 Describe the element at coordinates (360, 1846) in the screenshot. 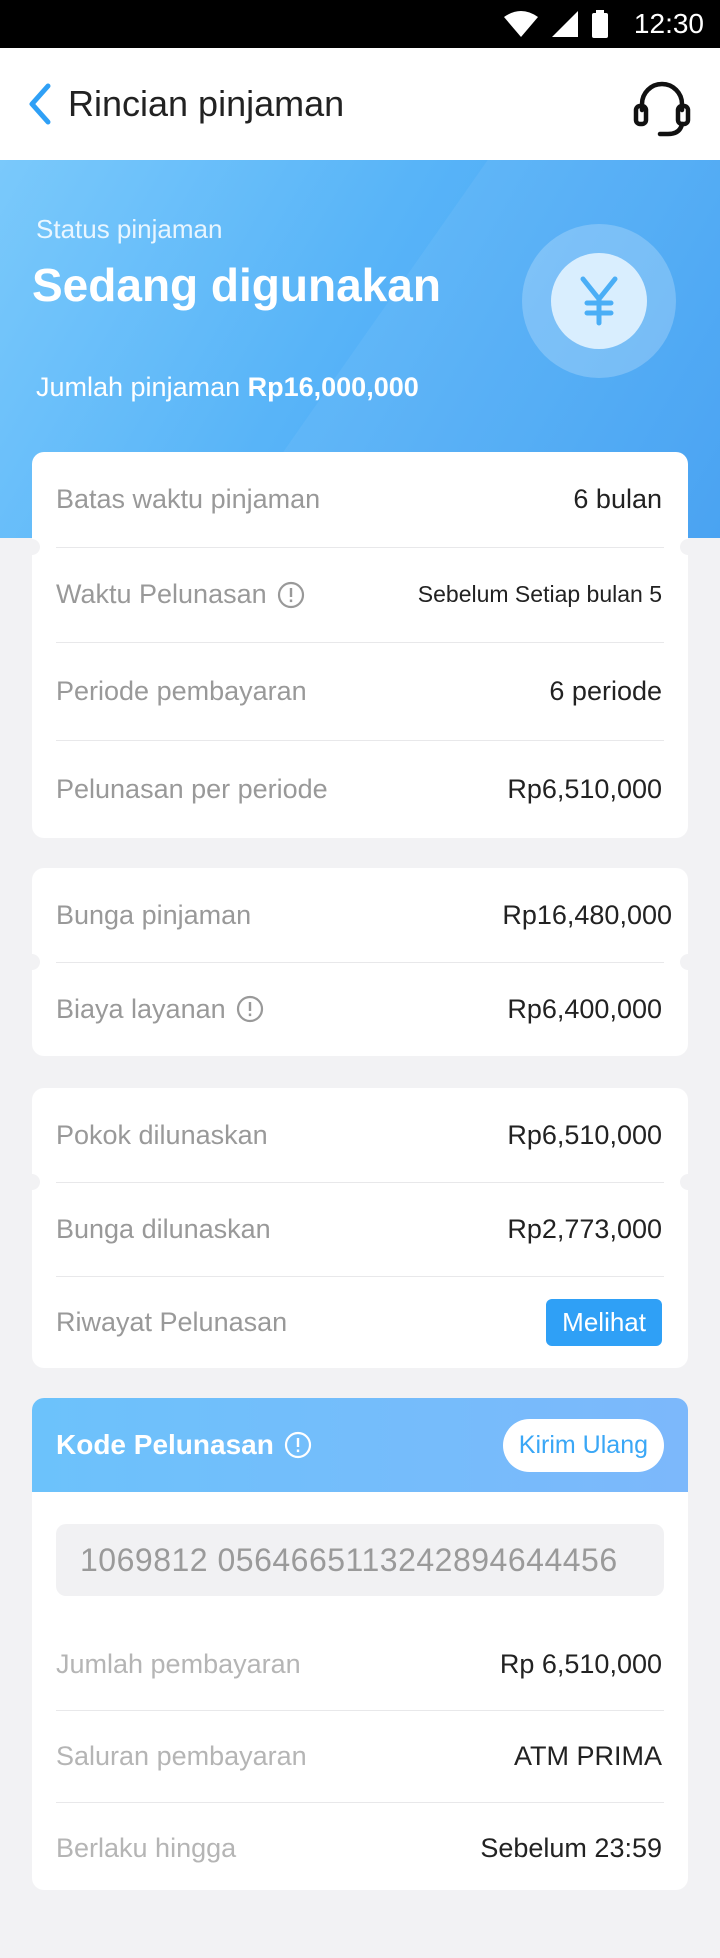

I see `info-row: Berlaku hingga Sebelum 23:59` at that location.